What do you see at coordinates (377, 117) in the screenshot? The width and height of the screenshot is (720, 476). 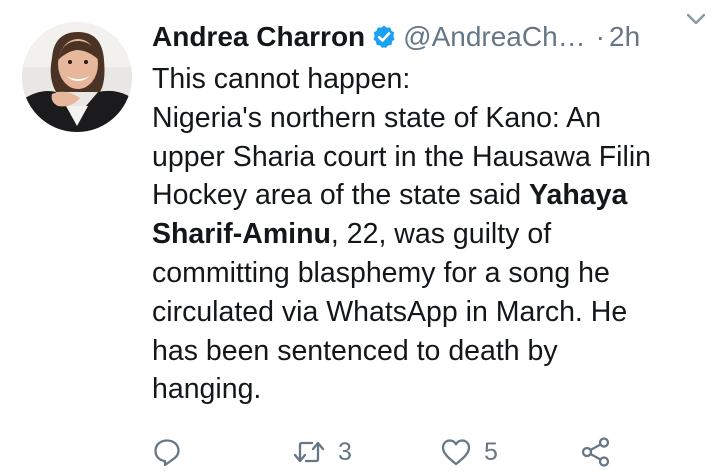 I see `tweet-line: Nigeria's northern state of Kano: An` at bounding box center [377, 117].